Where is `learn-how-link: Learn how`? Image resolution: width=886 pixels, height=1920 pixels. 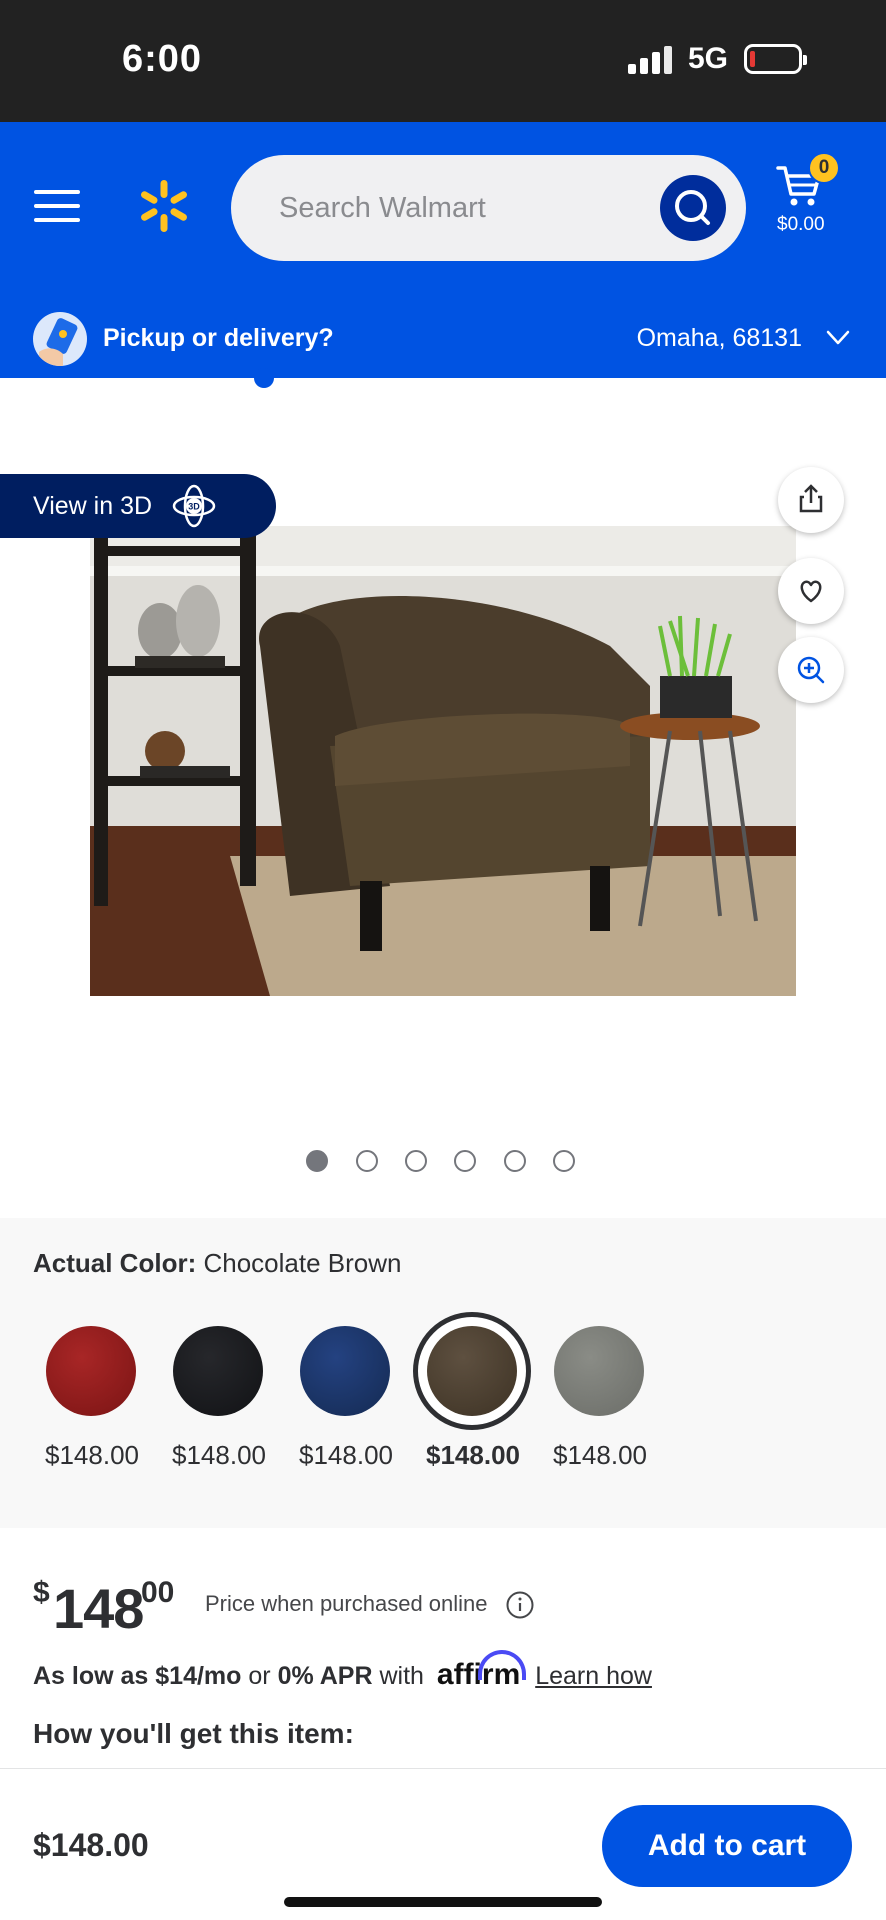
learn-how-link: Learn how is located at coordinates (593, 1676).